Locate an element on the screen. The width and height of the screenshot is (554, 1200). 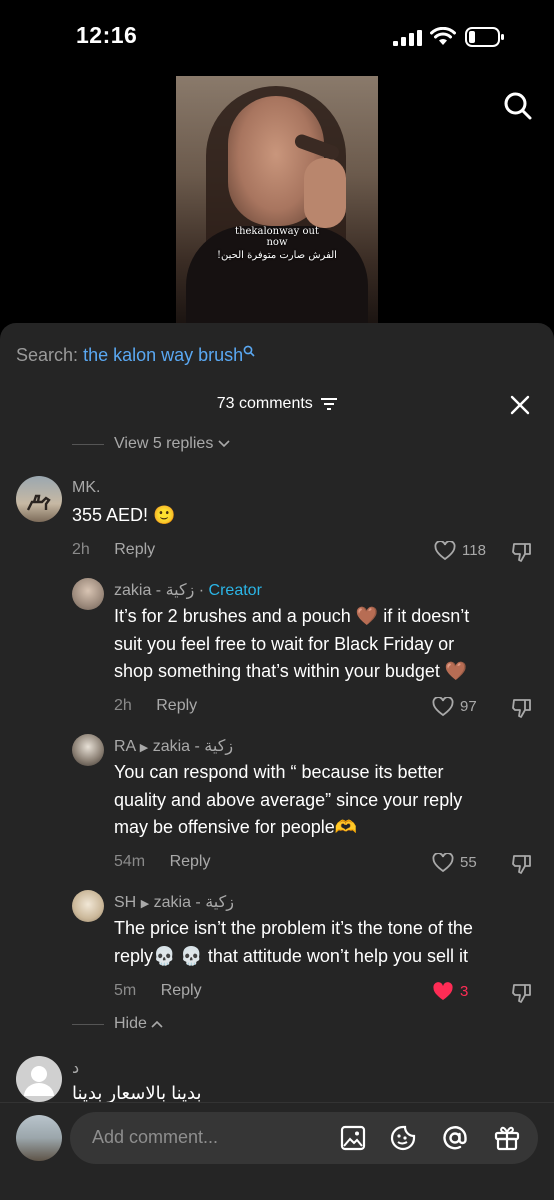
like-count: 3 is located at coordinates (464, 991).